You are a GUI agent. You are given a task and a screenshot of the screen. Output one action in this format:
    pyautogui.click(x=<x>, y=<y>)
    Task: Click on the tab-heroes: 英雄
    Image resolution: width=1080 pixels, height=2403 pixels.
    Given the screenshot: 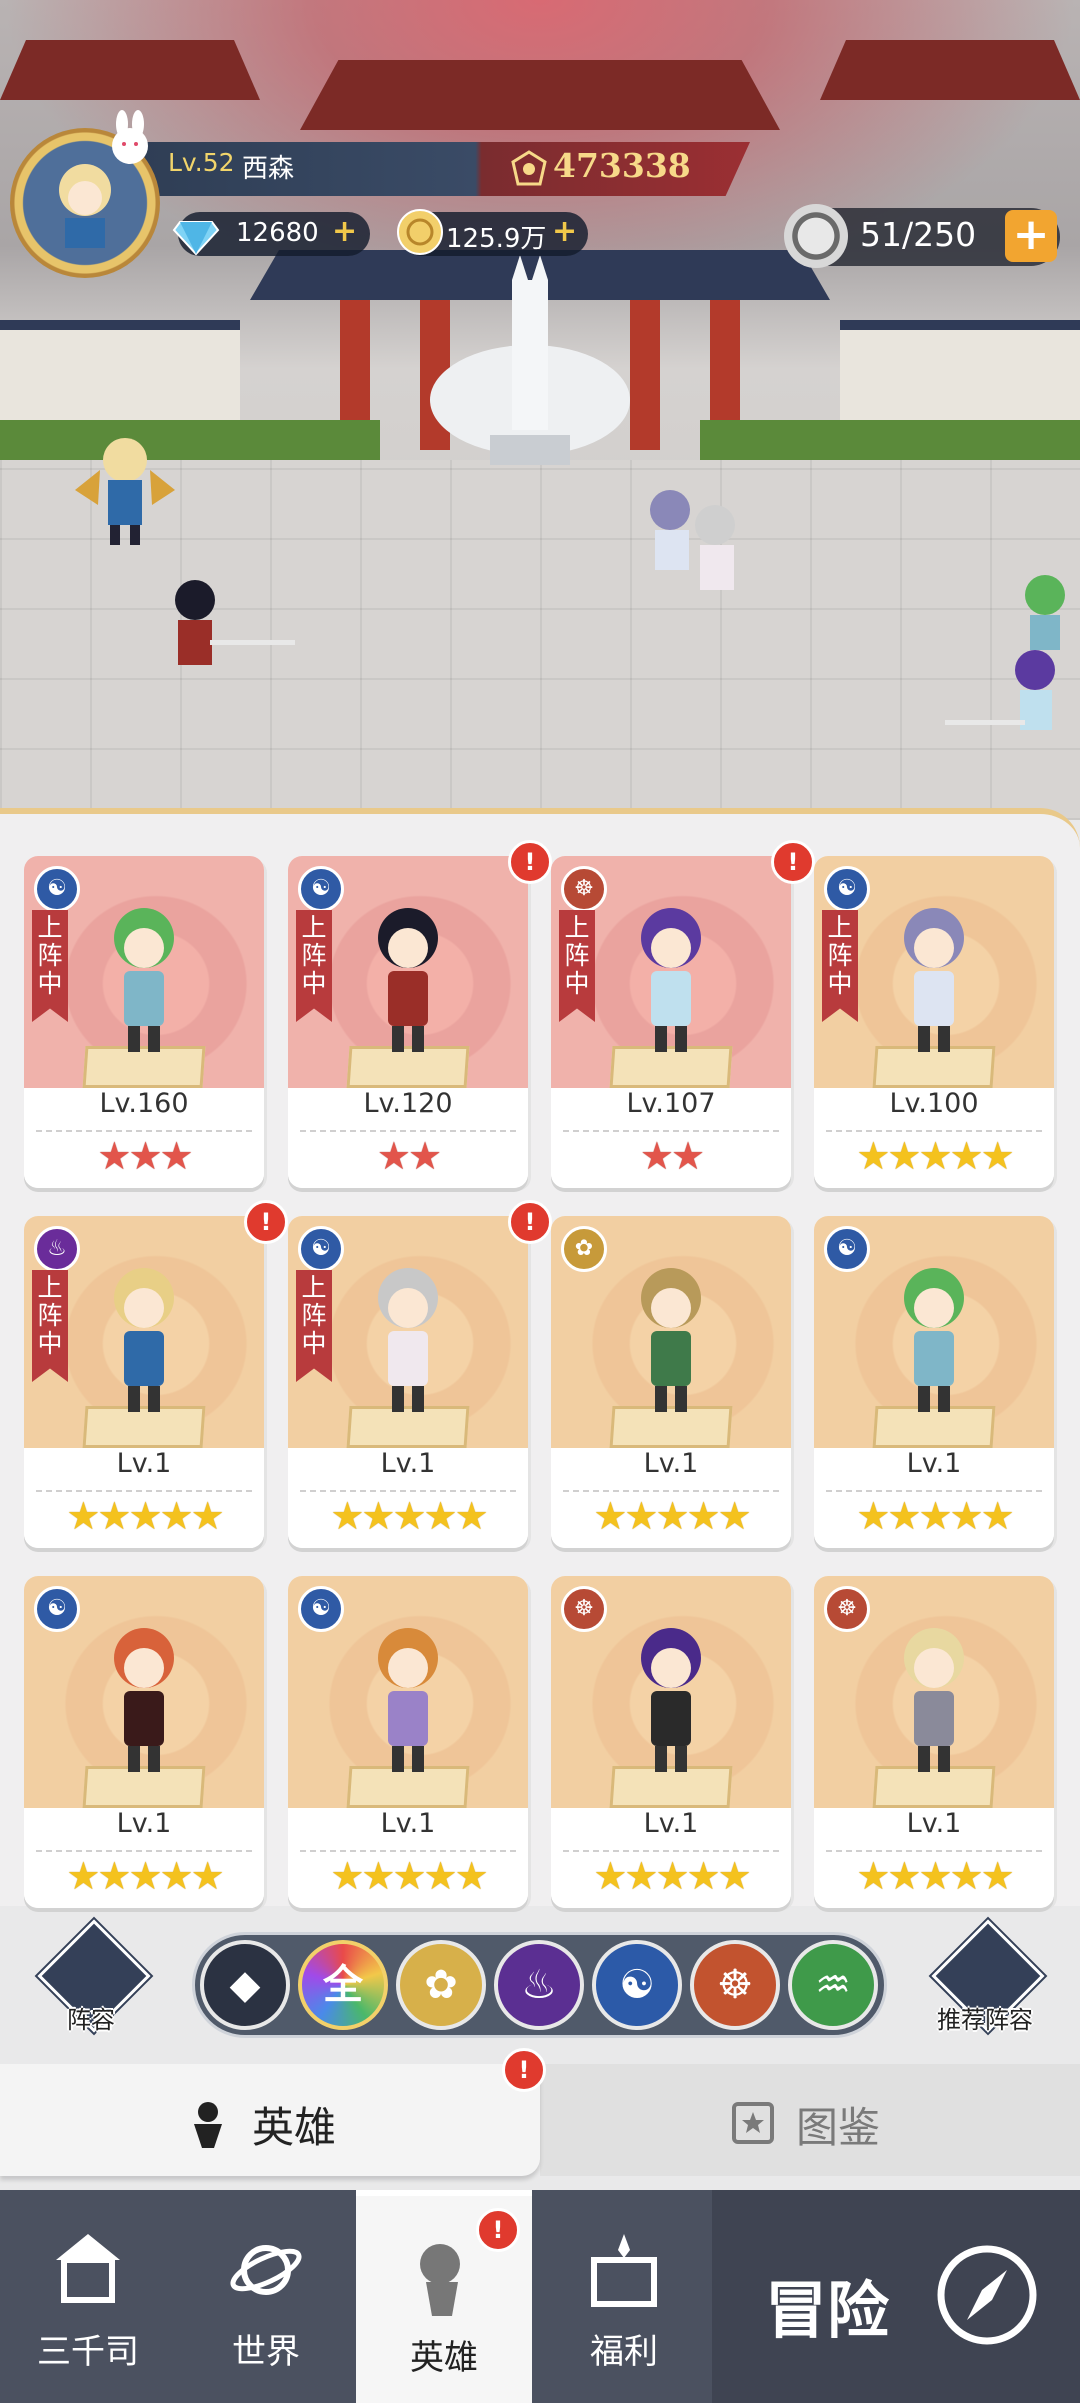 What is the action you would take?
    pyautogui.click(x=270, y=2120)
    